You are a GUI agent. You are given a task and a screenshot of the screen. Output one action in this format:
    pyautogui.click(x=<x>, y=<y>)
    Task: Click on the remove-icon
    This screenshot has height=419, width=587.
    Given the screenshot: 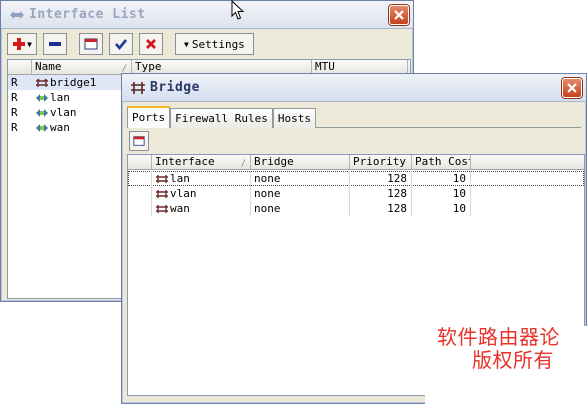 What is the action you would take?
    pyautogui.click(x=55, y=44)
    